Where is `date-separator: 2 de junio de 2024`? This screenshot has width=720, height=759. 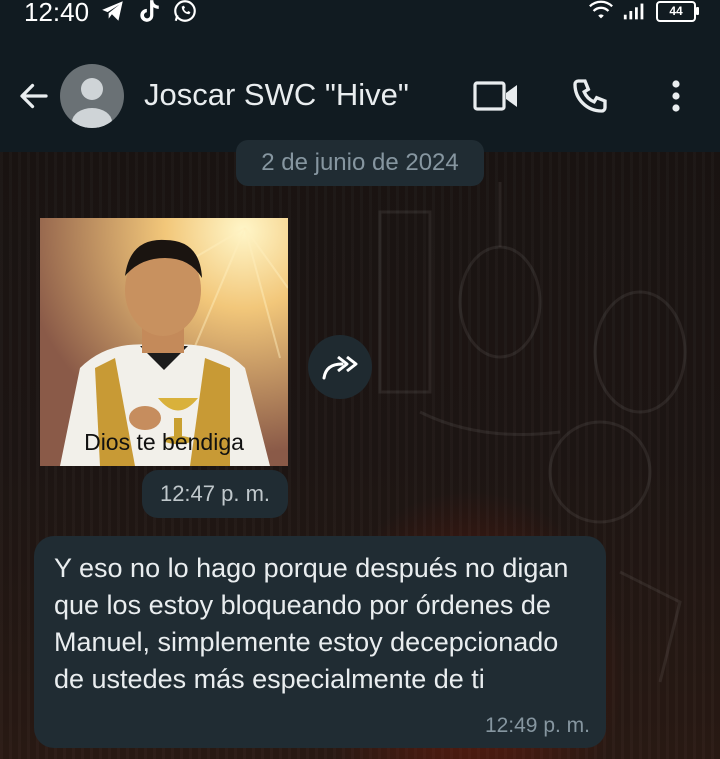
date-separator: 2 de junio de 2024 is located at coordinates (360, 163).